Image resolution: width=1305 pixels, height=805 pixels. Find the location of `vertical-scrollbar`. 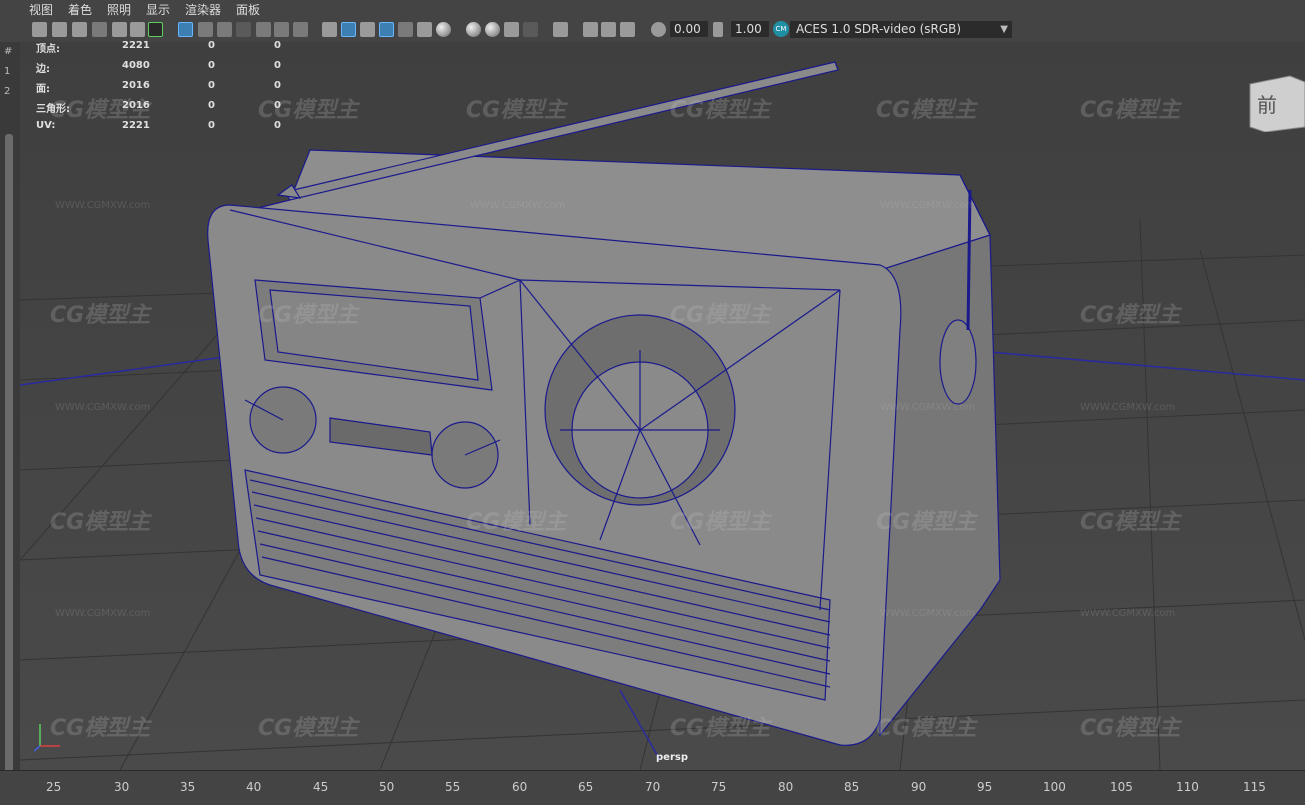

vertical-scrollbar is located at coordinates (9, 454).